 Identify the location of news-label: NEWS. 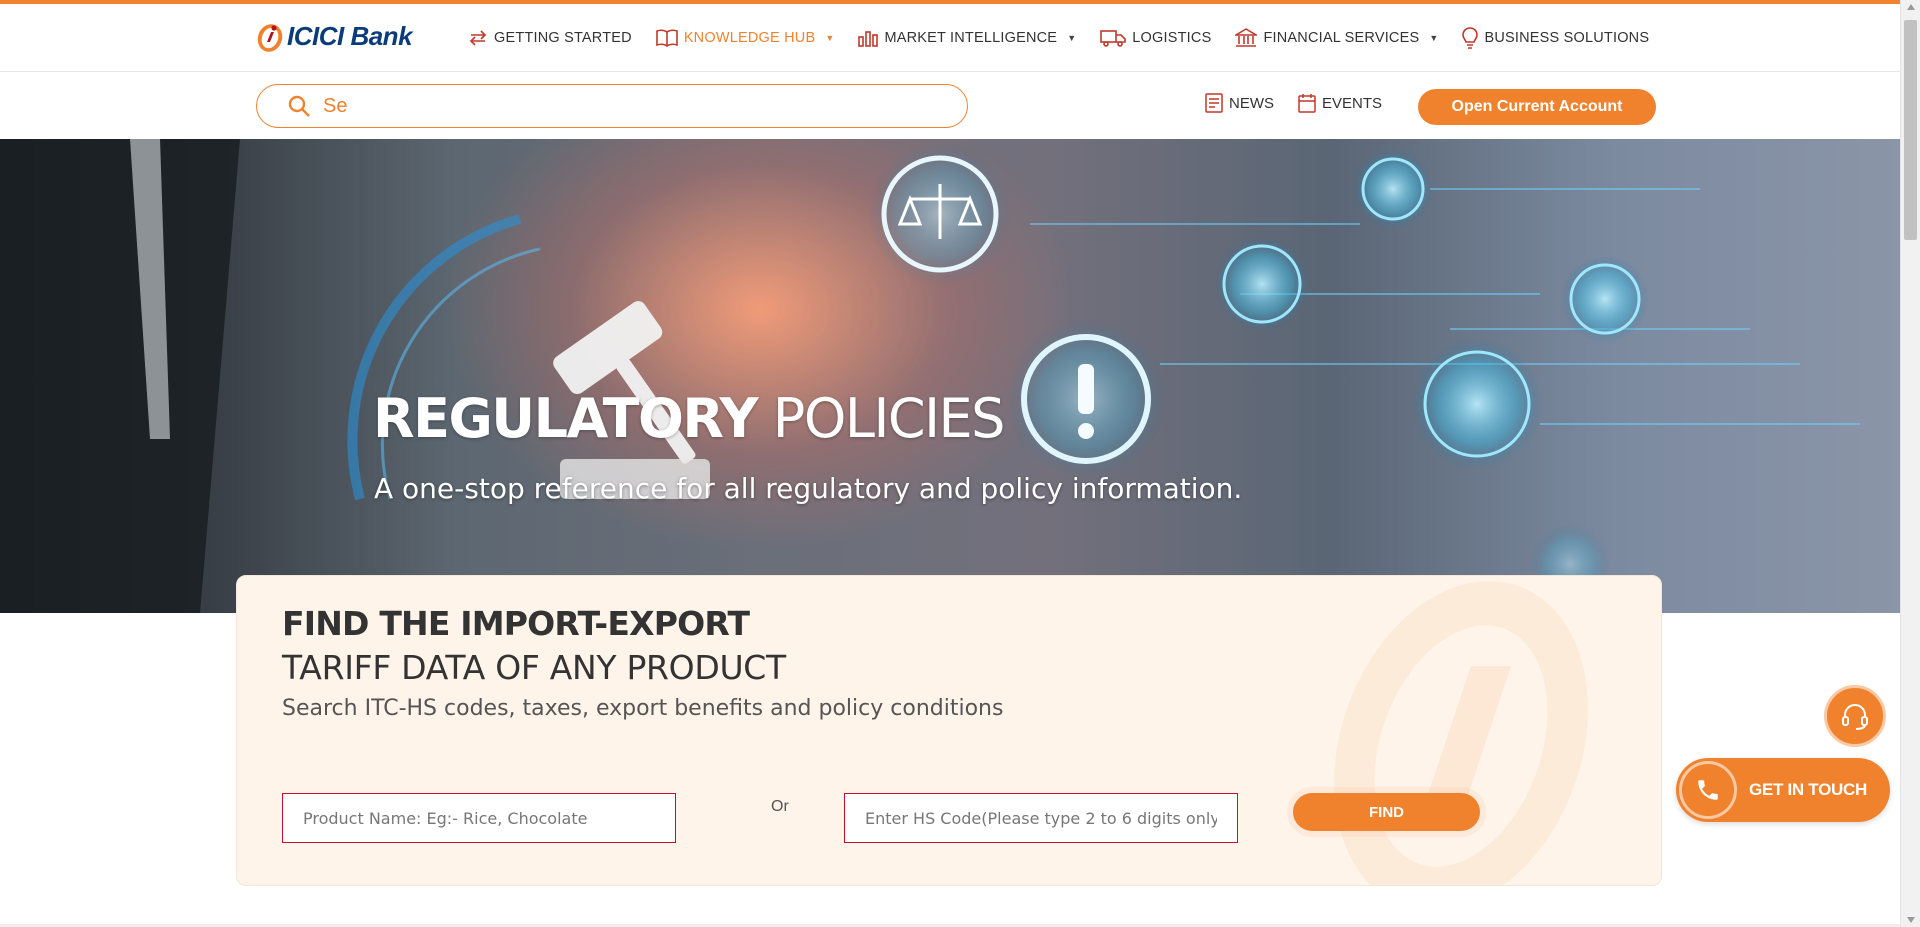
(1251, 103).